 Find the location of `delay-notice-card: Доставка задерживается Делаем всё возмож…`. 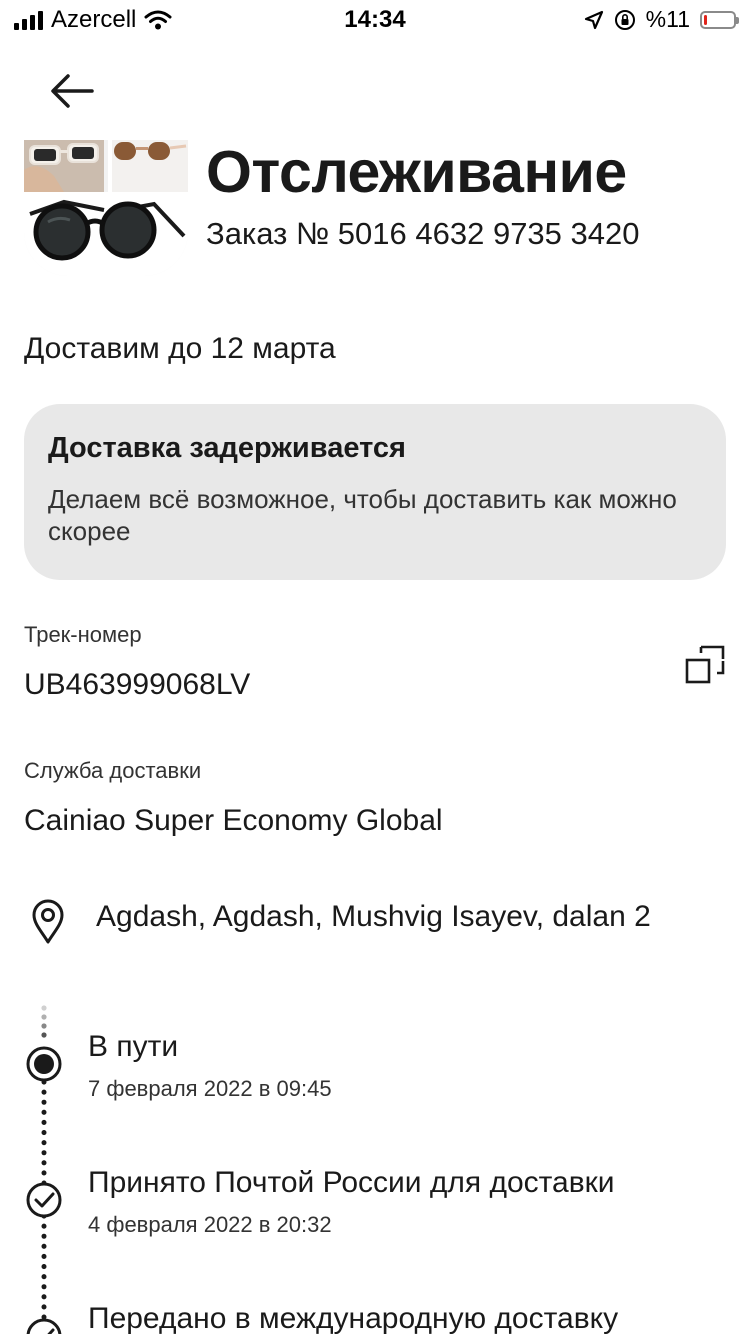

delay-notice-card: Доставка задерживается Делаем всё возмож… is located at coordinates (375, 492).